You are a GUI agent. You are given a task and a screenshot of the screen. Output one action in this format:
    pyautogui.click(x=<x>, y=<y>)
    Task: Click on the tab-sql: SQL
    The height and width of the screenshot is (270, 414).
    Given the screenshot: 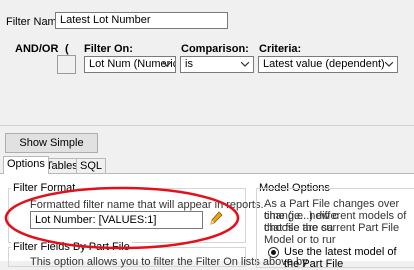 What is the action you would take?
    pyautogui.click(x=91, y=165)
    